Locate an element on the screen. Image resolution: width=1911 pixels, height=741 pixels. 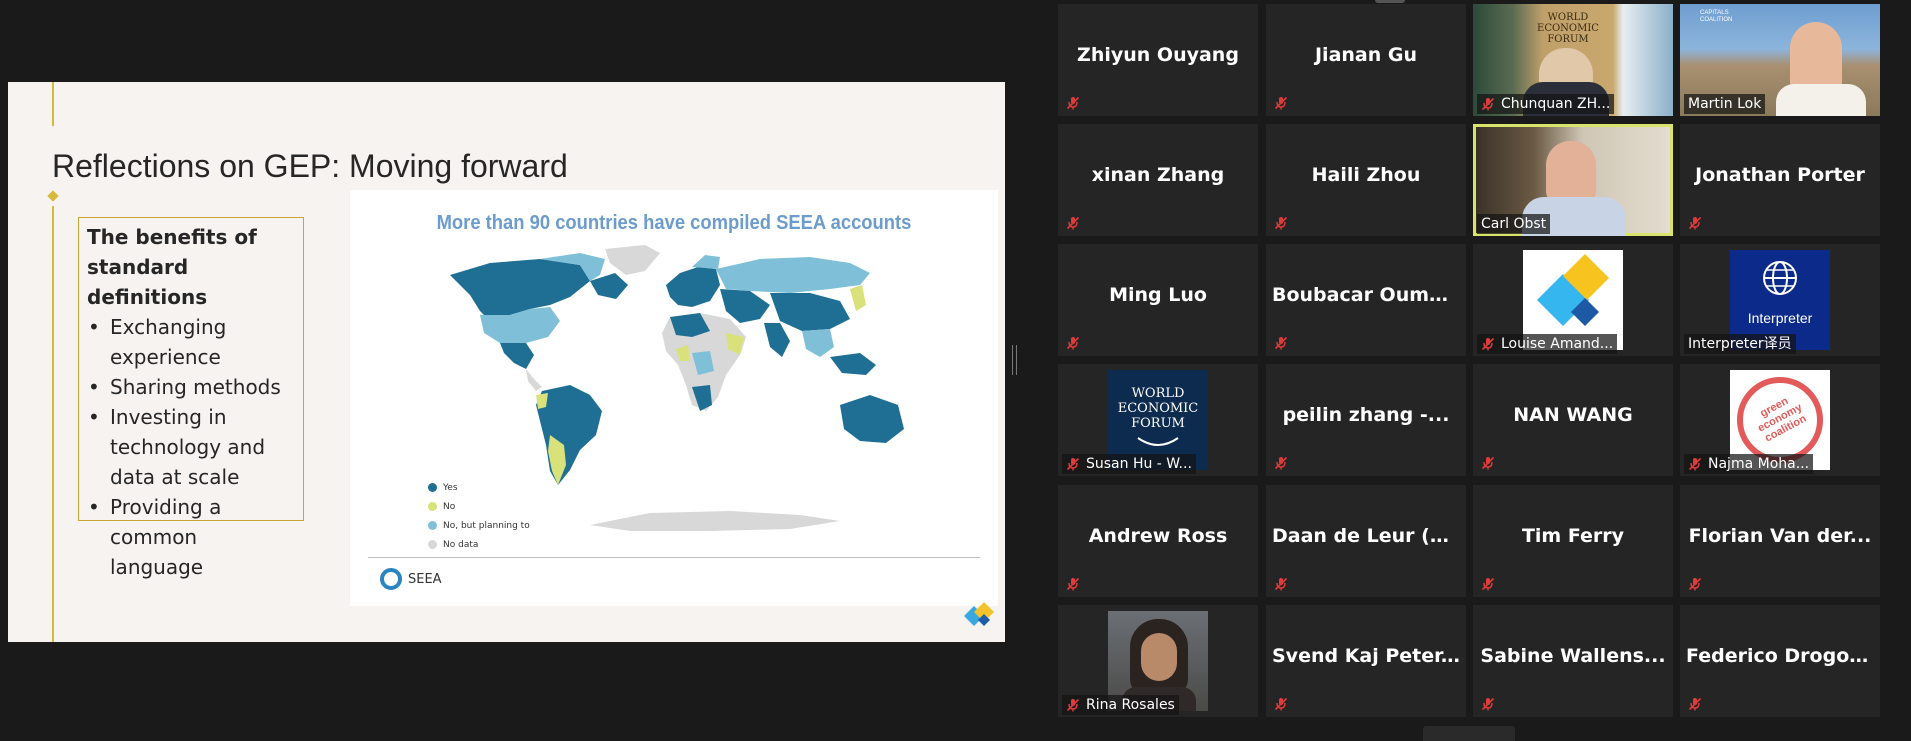
benefit-item: Providing a common language is located at coordinates (191, 537).